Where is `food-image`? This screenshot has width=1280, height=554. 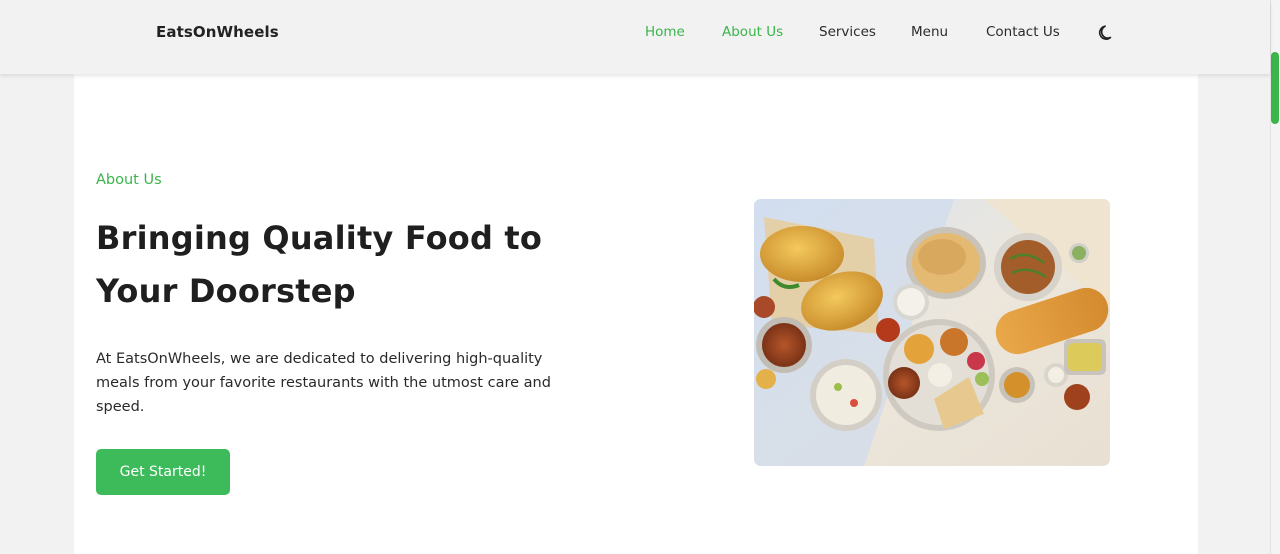
food-image is located at coordinates (932, 332).